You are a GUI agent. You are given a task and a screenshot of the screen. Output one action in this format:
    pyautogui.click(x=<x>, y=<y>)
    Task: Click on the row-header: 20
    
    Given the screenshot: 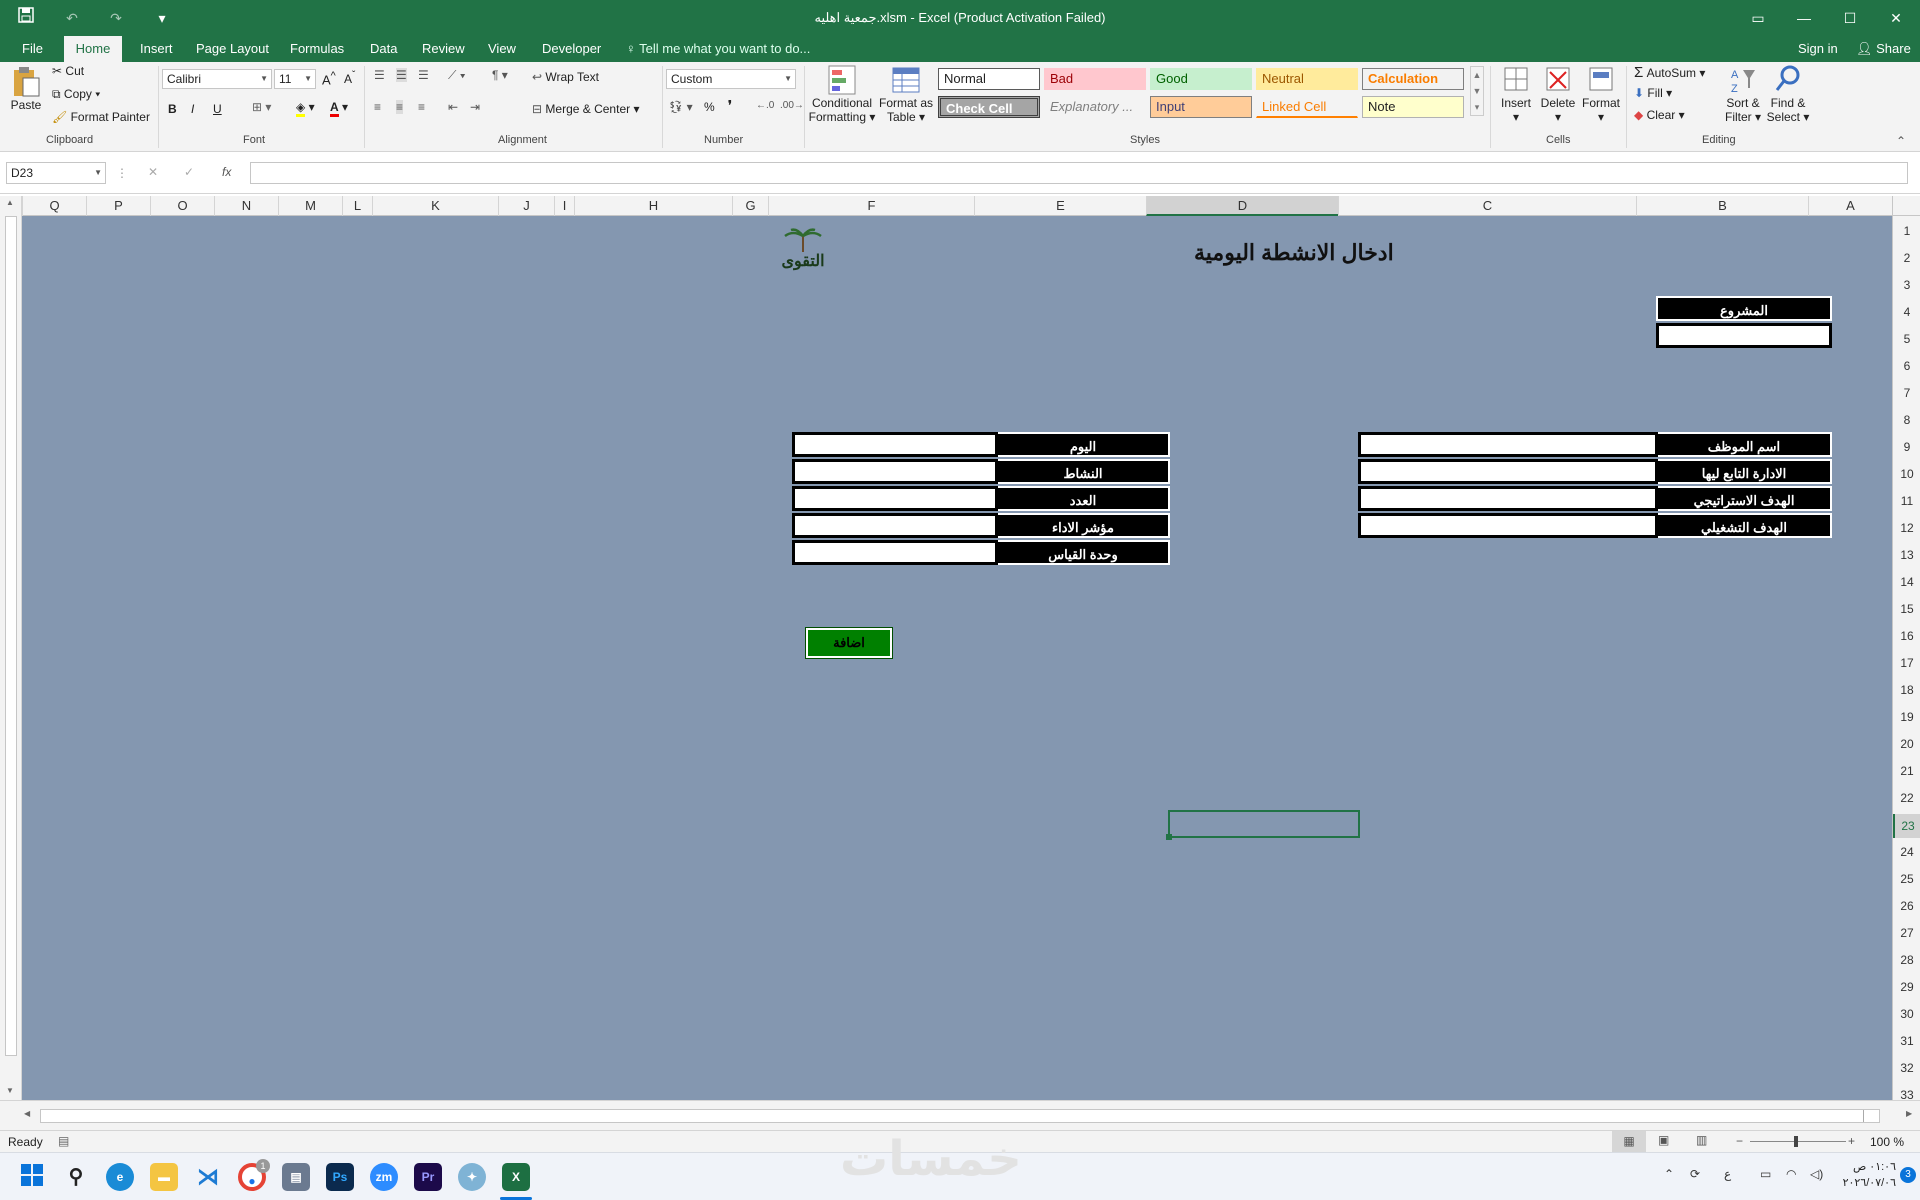 What is the action you would take?
    pyautogui.click(x=1906, y=744)
    